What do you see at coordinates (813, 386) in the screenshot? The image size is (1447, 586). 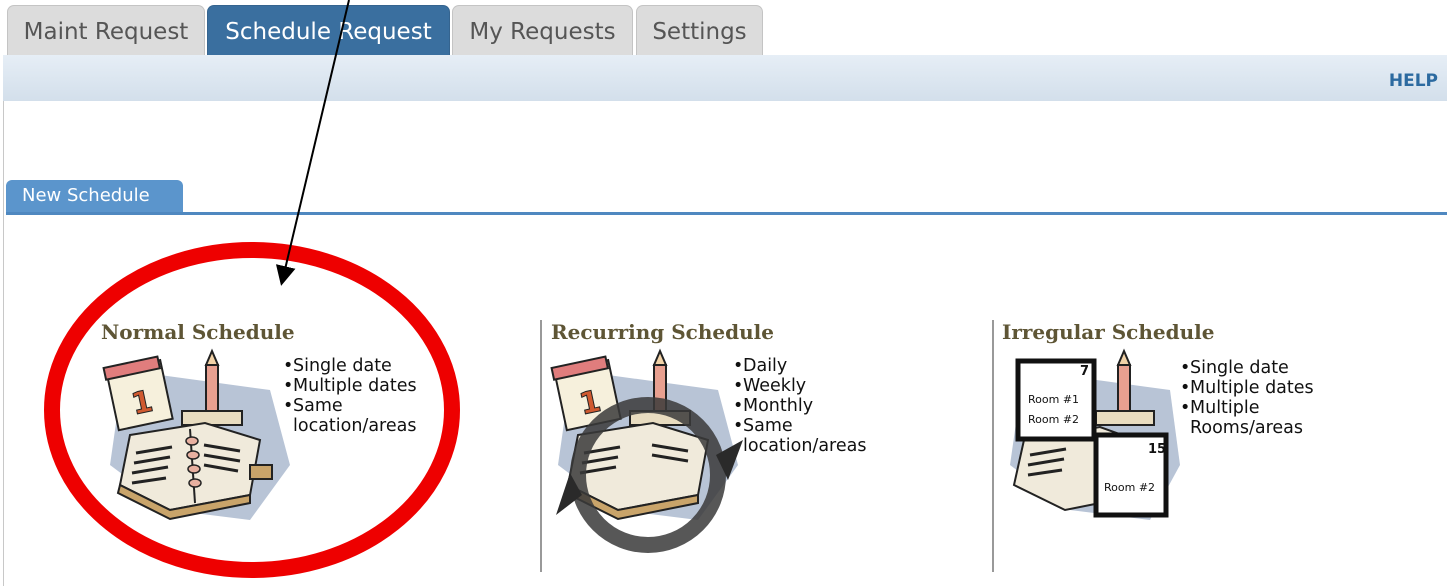 I see `list-item: Weekly` at bounding box center [813, 386].